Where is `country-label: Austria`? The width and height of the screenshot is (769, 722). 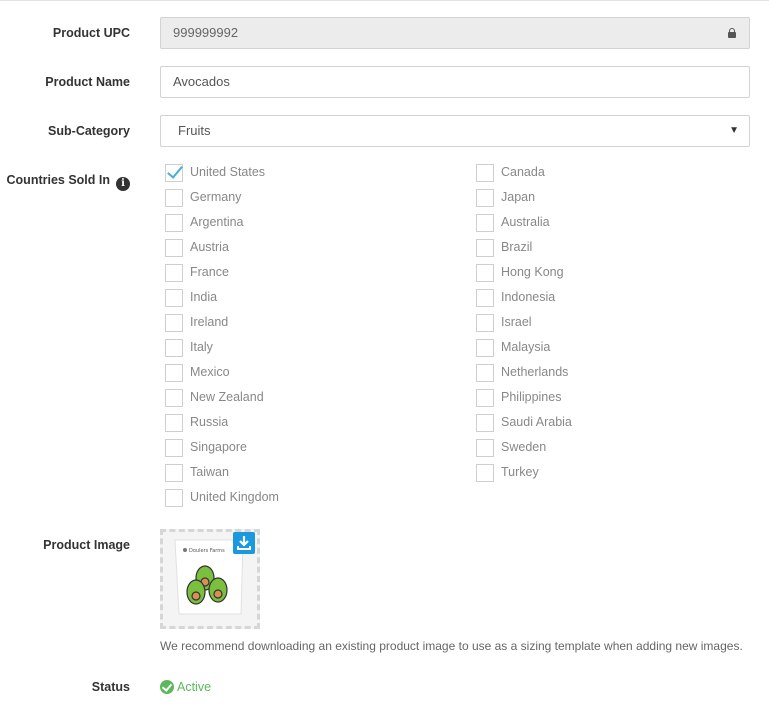
country-label: Austria is located at coordinates (209, 247).